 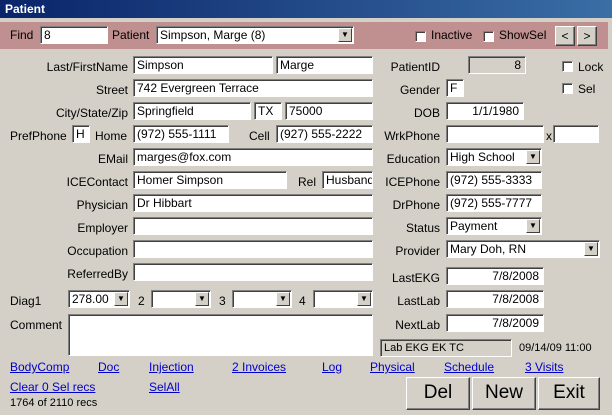 I want to click on last-name-field: Simpson, so click(x=203, y=65).